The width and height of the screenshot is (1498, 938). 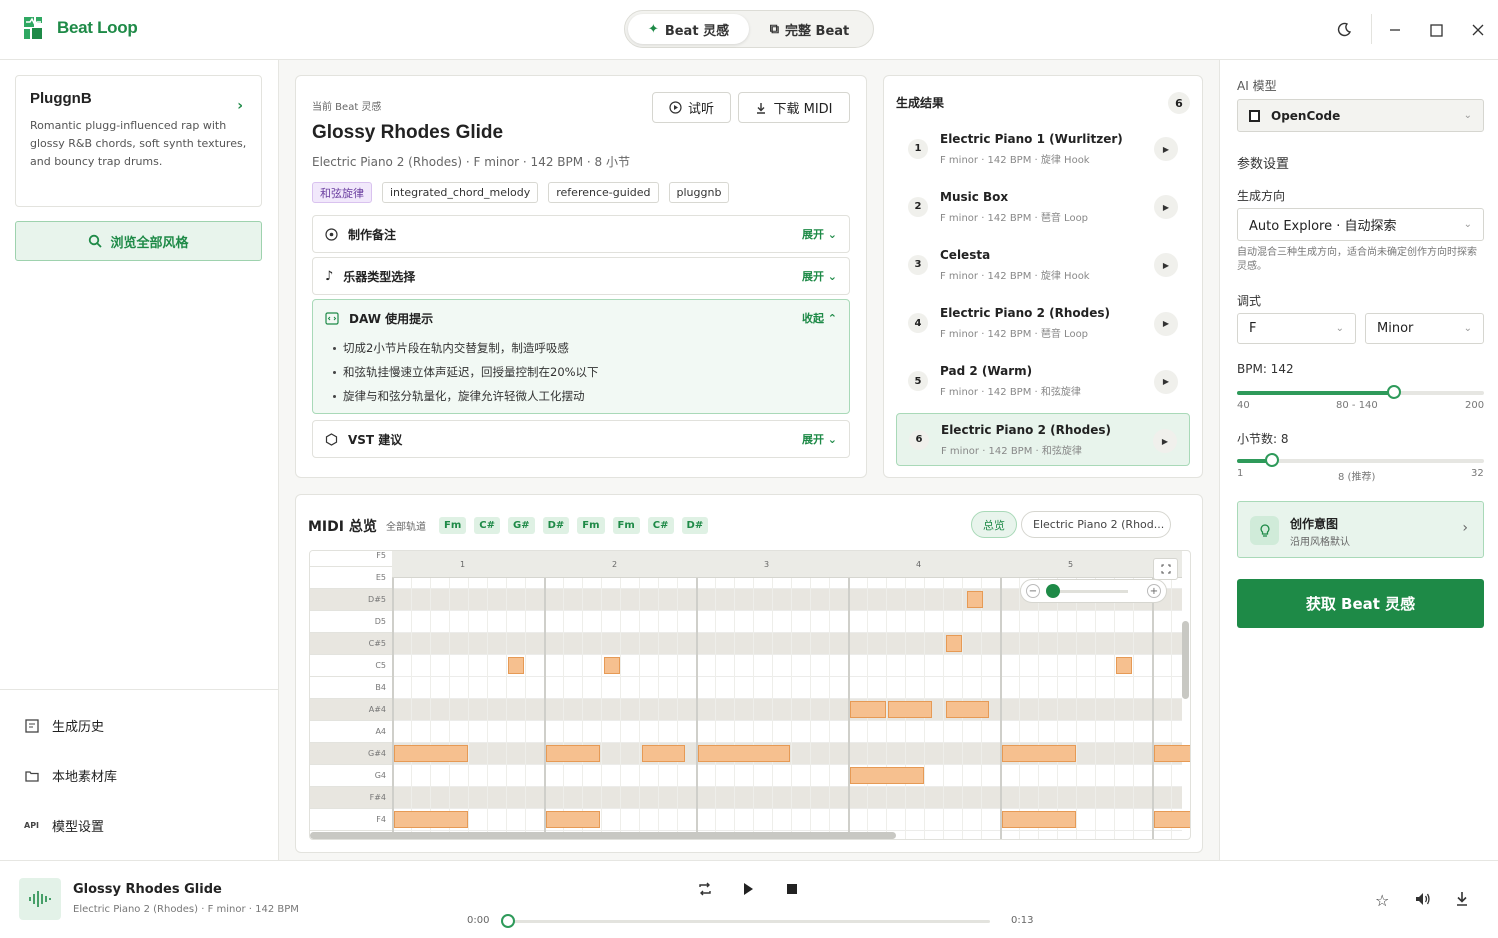 What do you see at coordinates (1360, 392) in the screenshot?
I see `bpm-slider` at bounding box center [1360, 392].